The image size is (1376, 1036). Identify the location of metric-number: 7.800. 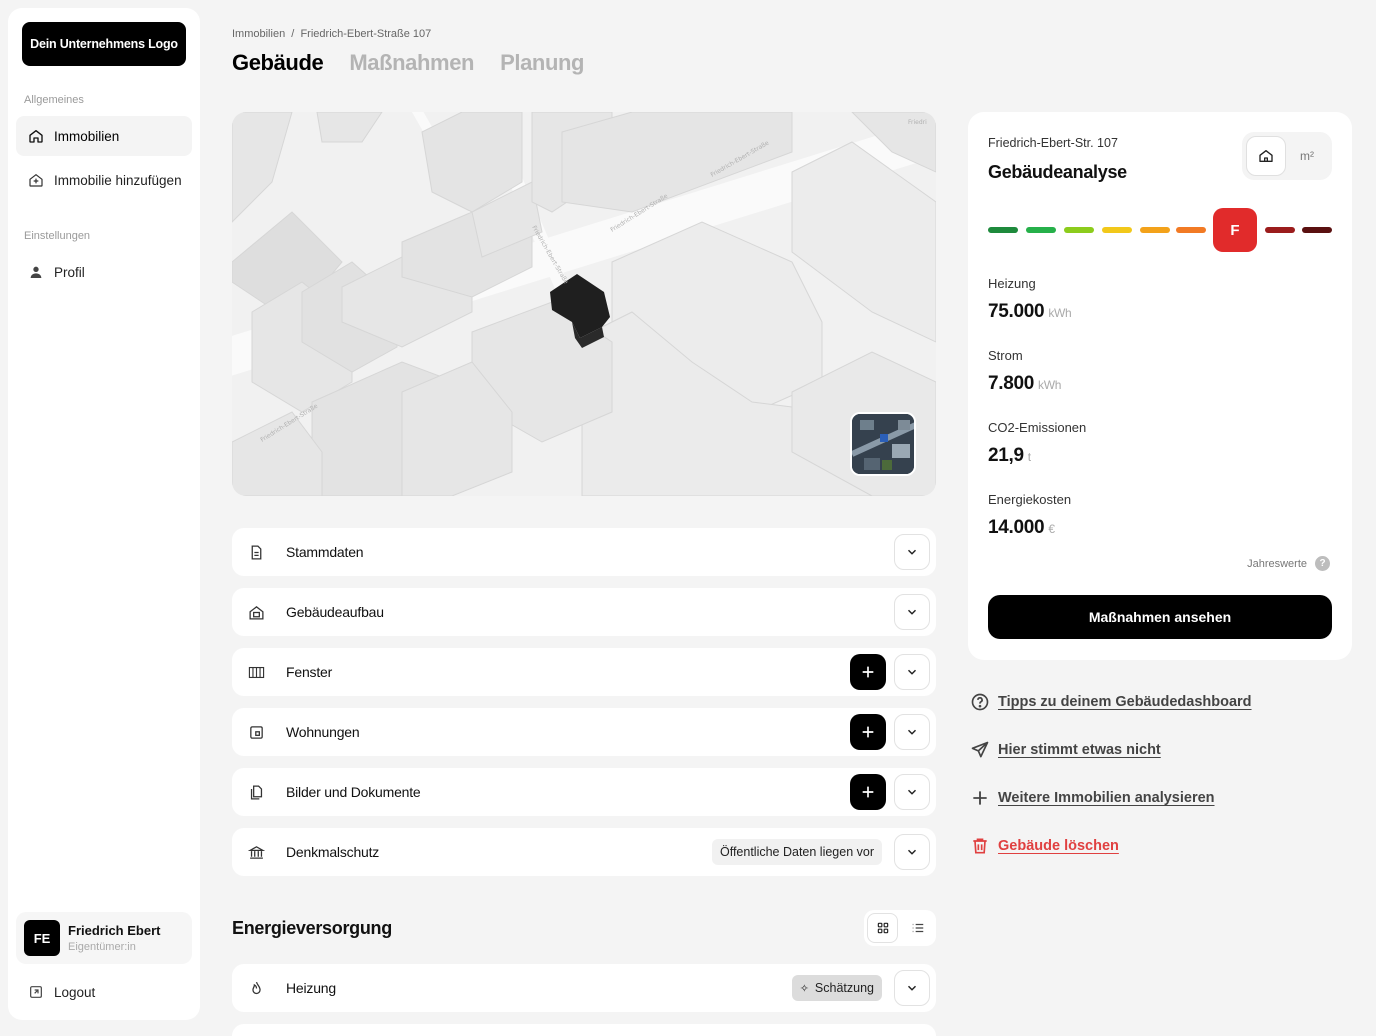
(1011, 383).